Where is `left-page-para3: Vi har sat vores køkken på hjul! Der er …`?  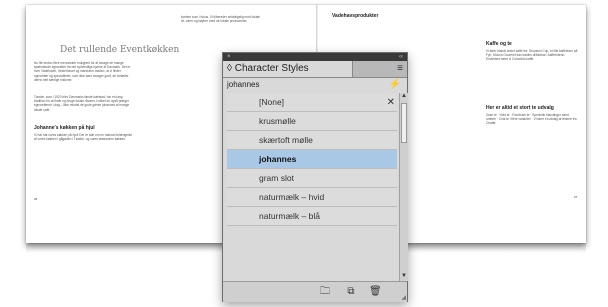 left-page-para3: Vi har sat vores køkken på hjul! Der er … is located at coordinates (83, 137).